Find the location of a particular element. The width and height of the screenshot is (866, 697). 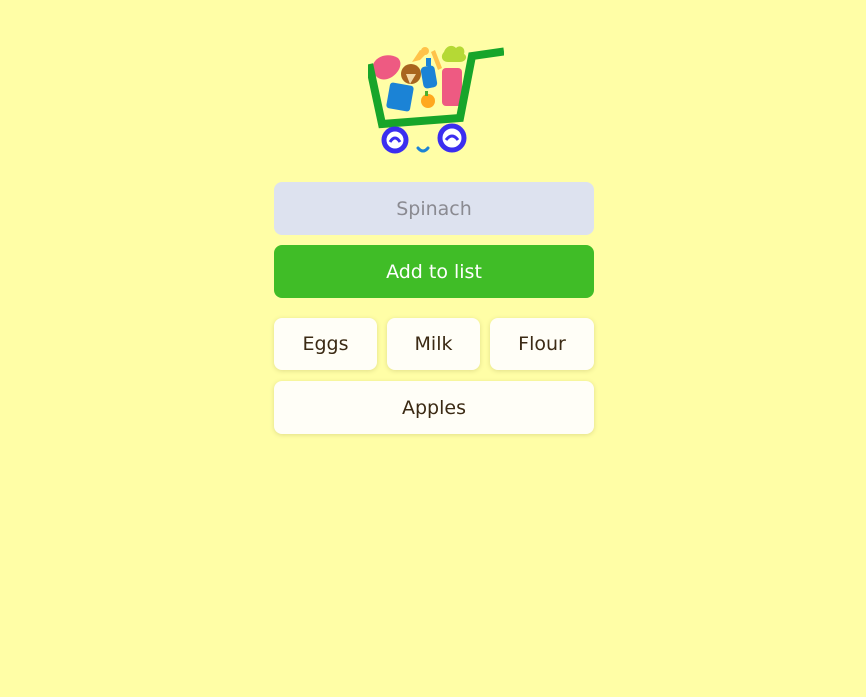

item-input is located at coordinates (434, 208).